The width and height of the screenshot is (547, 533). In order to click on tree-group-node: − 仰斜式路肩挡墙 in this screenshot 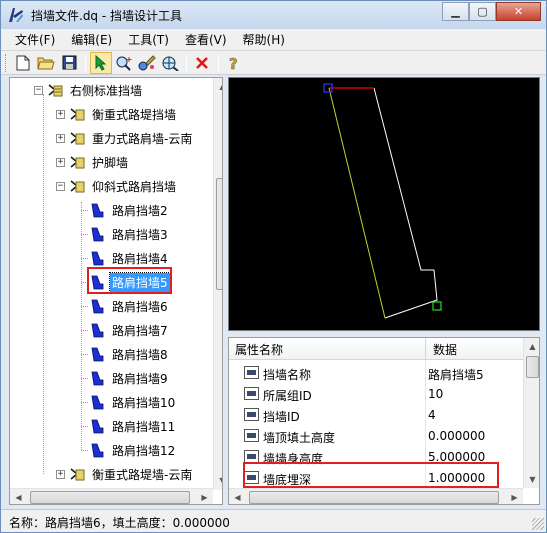, I will do `click(117, 186)`.